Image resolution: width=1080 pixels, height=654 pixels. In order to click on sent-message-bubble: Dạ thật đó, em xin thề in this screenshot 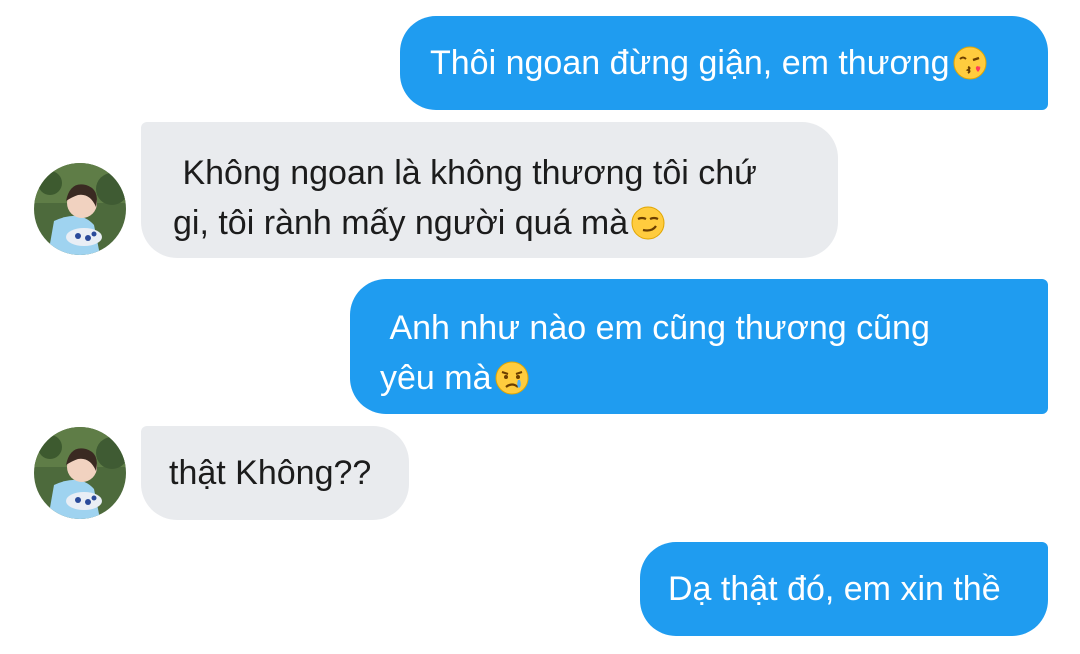, I will do `click(844, 589)`.